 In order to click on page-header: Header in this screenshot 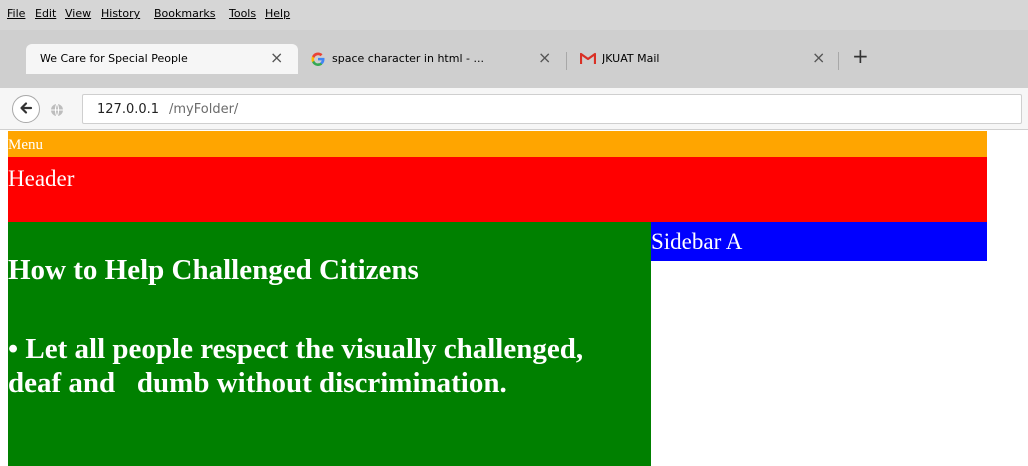, I will do `click(497, 189)`.